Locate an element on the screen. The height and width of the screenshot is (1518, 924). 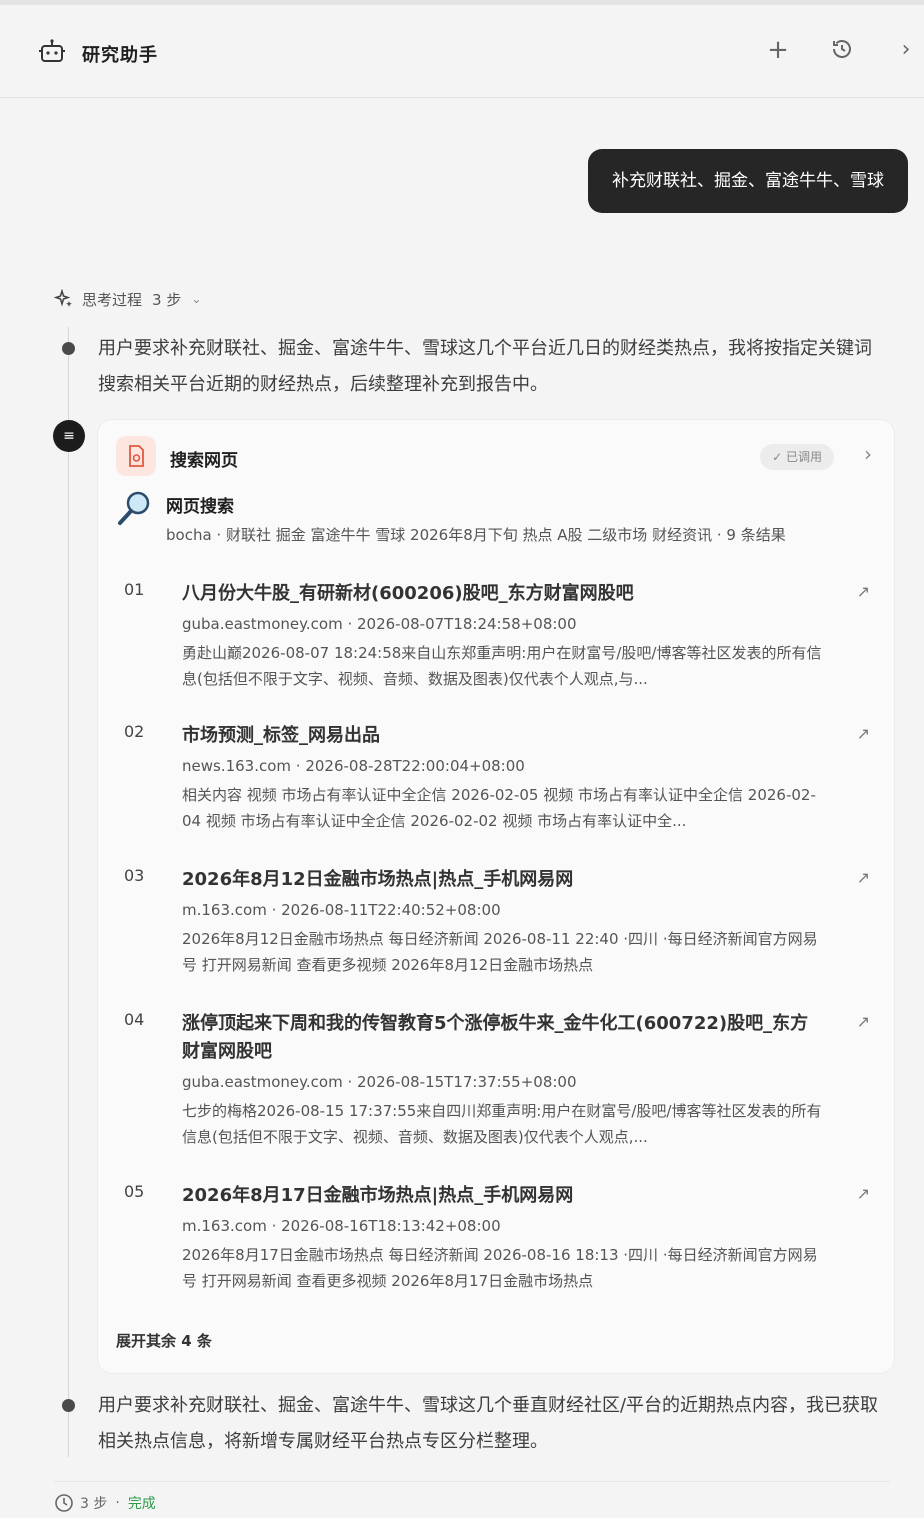
result-number: 04 is located at coordinates (134, 1019).